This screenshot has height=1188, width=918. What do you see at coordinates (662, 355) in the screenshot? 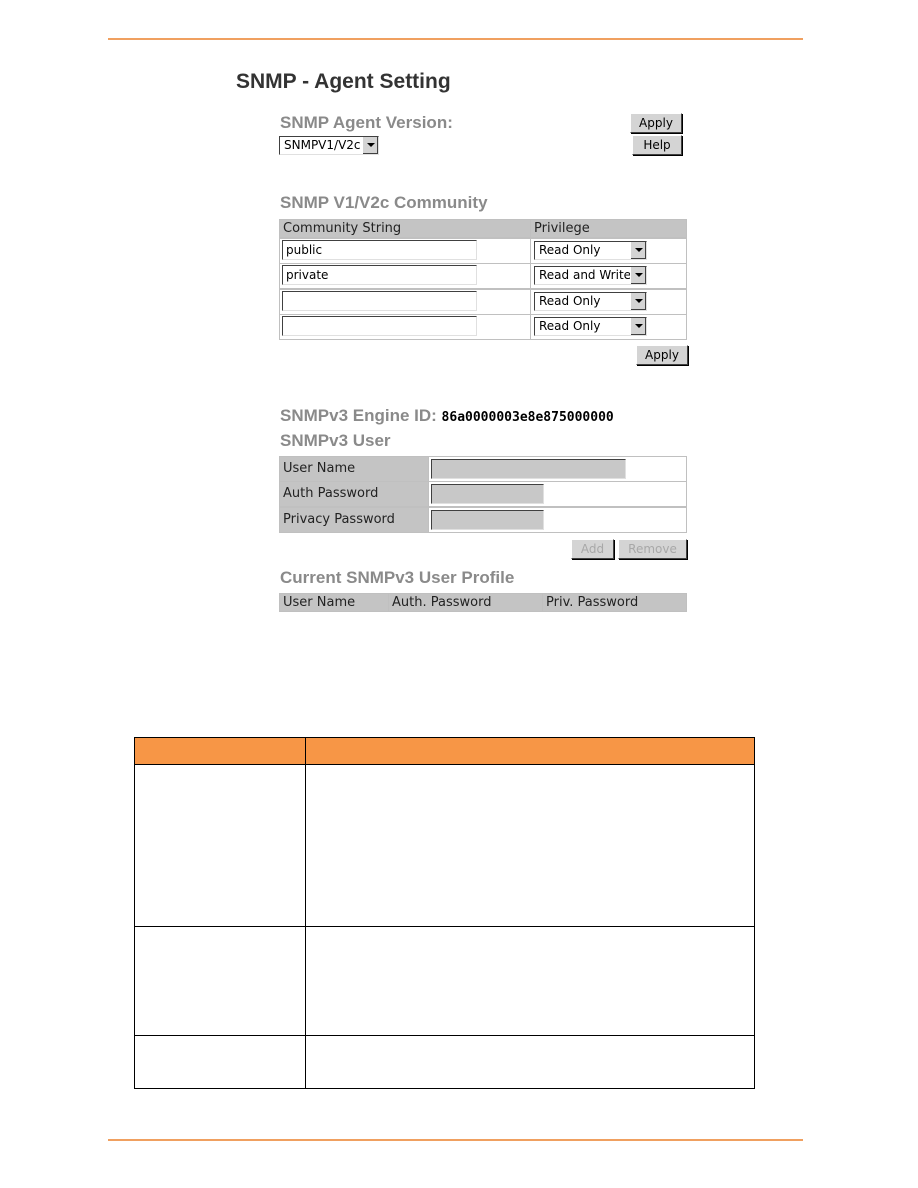
I see `apply-community-button: Apply` at bounding box center [662, 355].